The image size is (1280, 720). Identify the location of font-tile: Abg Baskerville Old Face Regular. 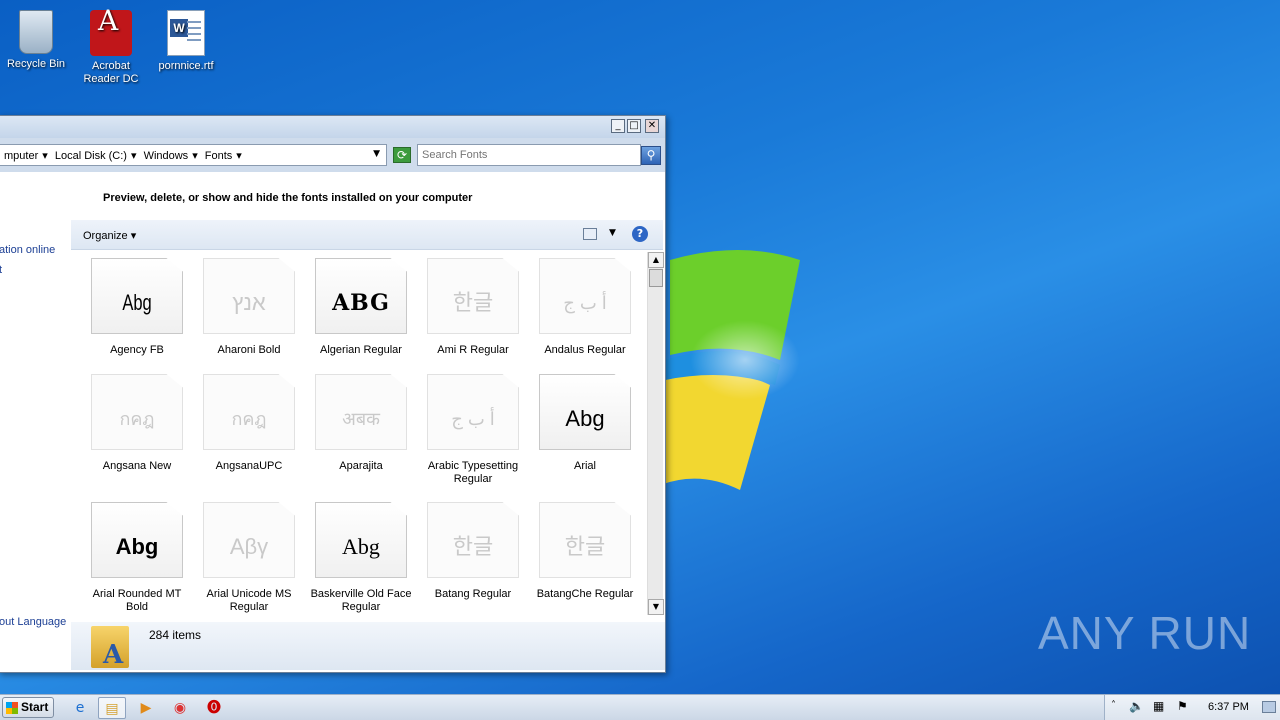
(361, 558).